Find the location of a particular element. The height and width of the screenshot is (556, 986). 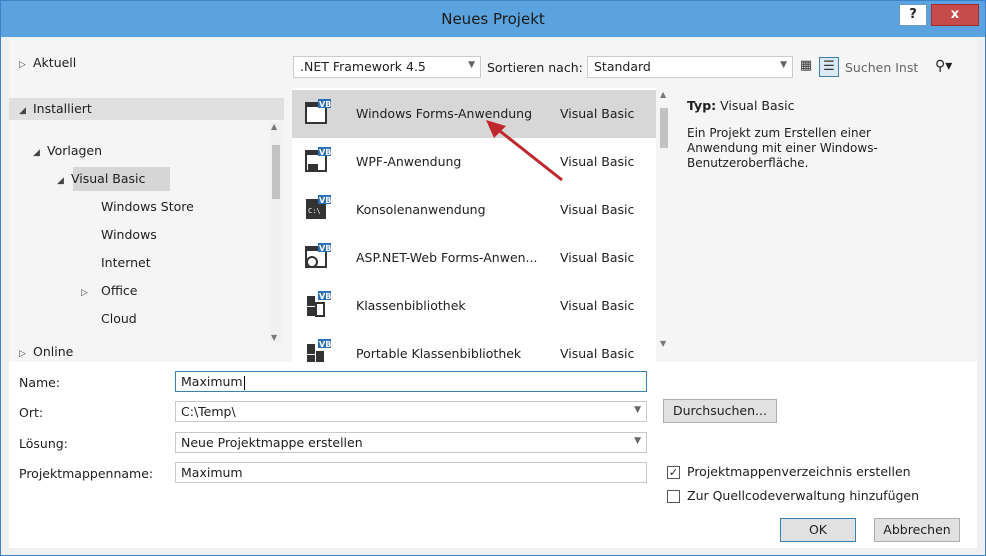

template-name: Konsolenanwendung is located at coordinates (421, 209).